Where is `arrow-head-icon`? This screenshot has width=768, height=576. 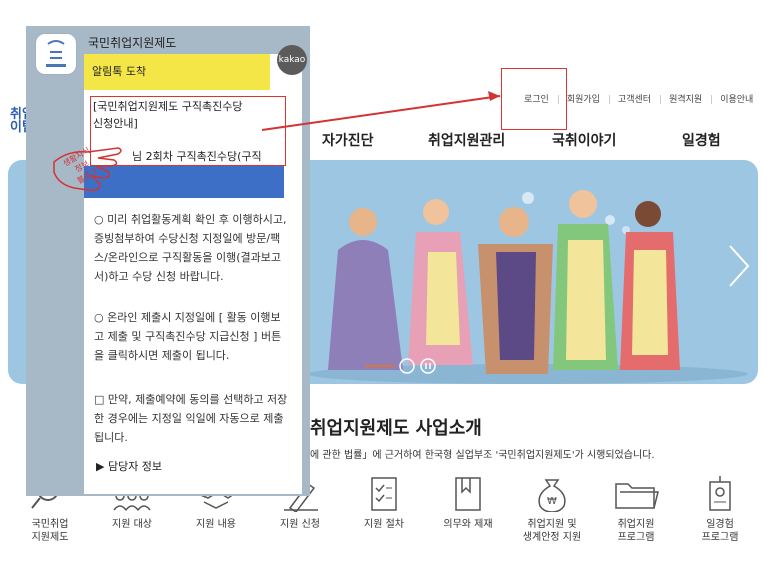 arrow-head-icon is located at coordinates (494, 96).